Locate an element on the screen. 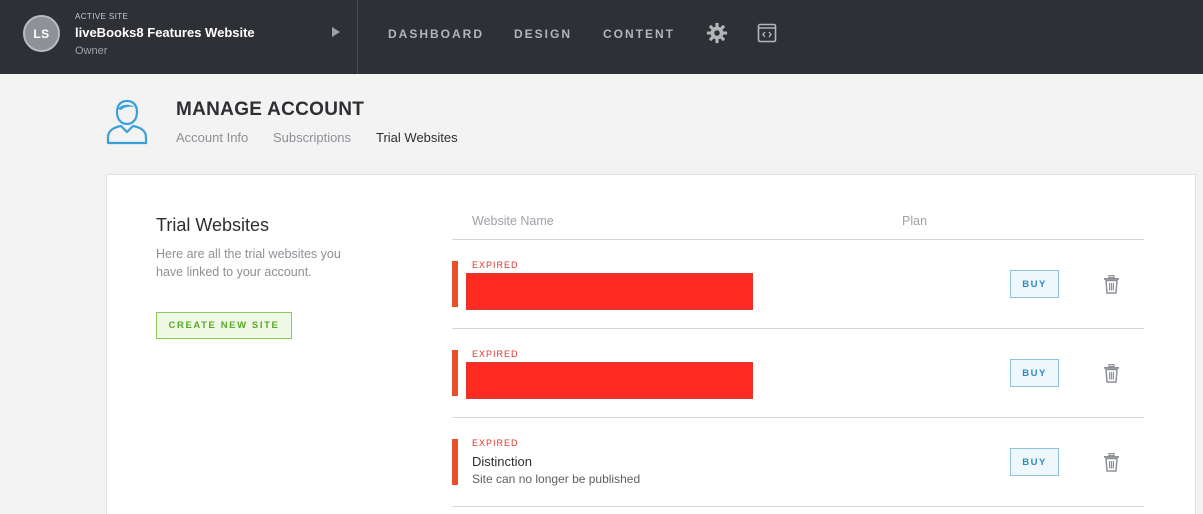  page-title: MANAGE ACCOUNT is located at coordinates (270, 109).